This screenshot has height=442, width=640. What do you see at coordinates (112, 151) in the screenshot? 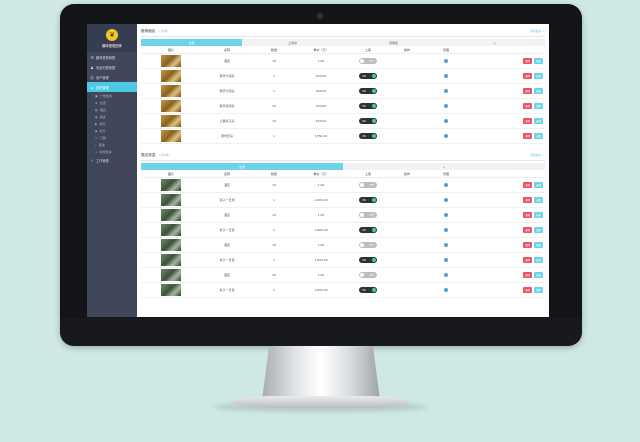
I see `sidebar-item: + 新增模块` at bounding box center [112, 151].